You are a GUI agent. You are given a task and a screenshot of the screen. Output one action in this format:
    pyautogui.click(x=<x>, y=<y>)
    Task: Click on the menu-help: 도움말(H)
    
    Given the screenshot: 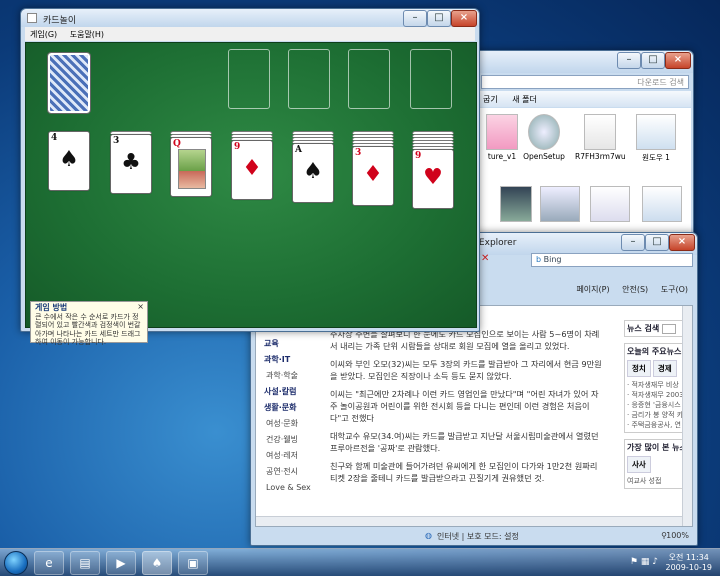 What is the action you would take?
    pyautogui.click(x=87, y=34)
    